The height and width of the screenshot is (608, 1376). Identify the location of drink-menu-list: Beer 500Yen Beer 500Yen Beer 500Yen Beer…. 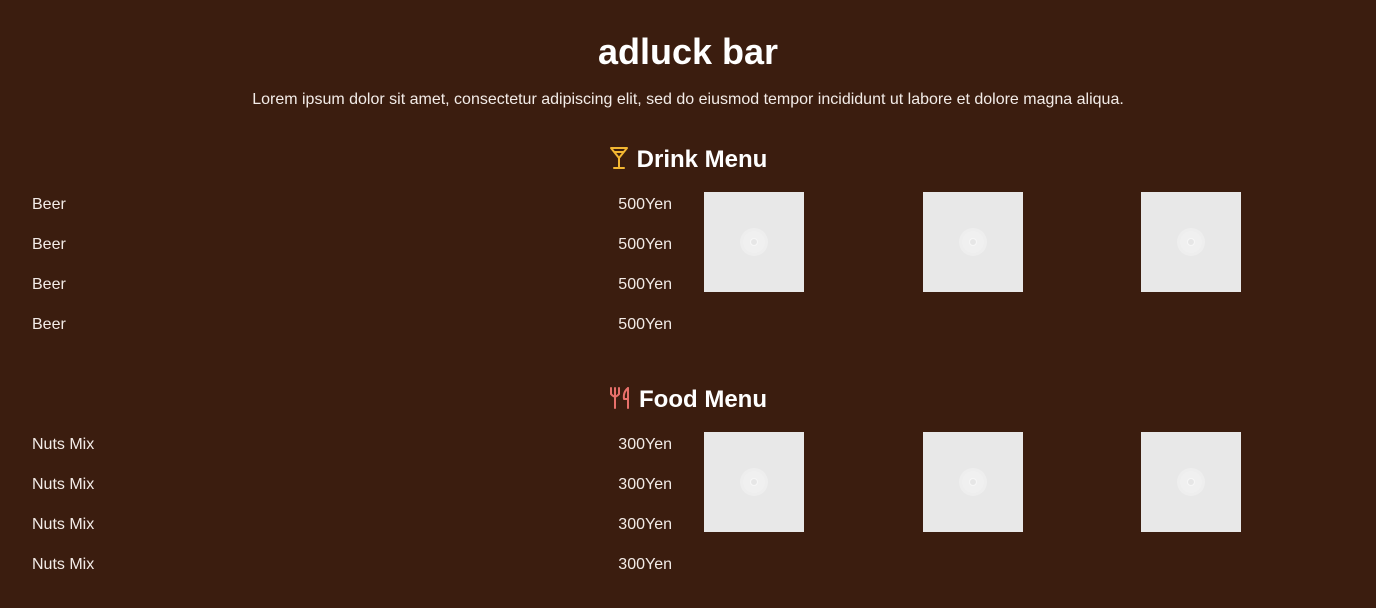
(352, 273).